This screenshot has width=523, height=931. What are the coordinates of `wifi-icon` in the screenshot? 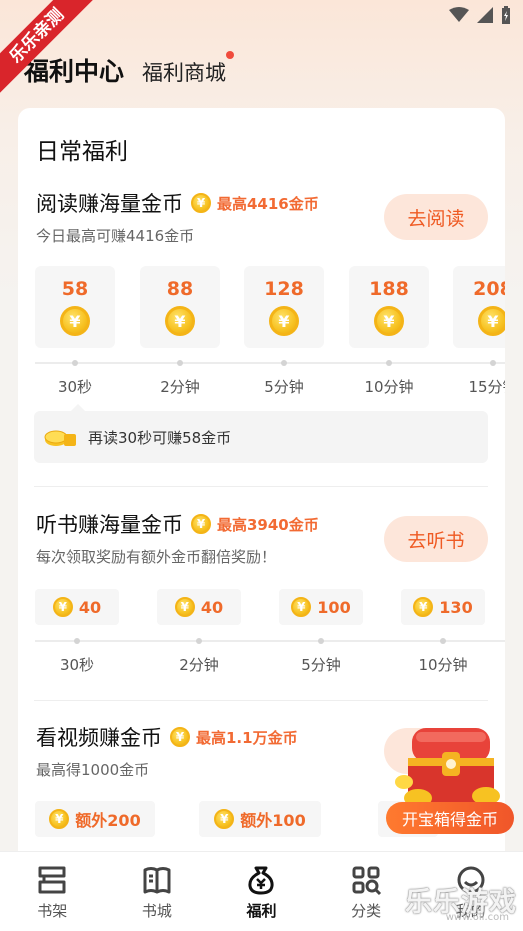 It's located at (459, 14).